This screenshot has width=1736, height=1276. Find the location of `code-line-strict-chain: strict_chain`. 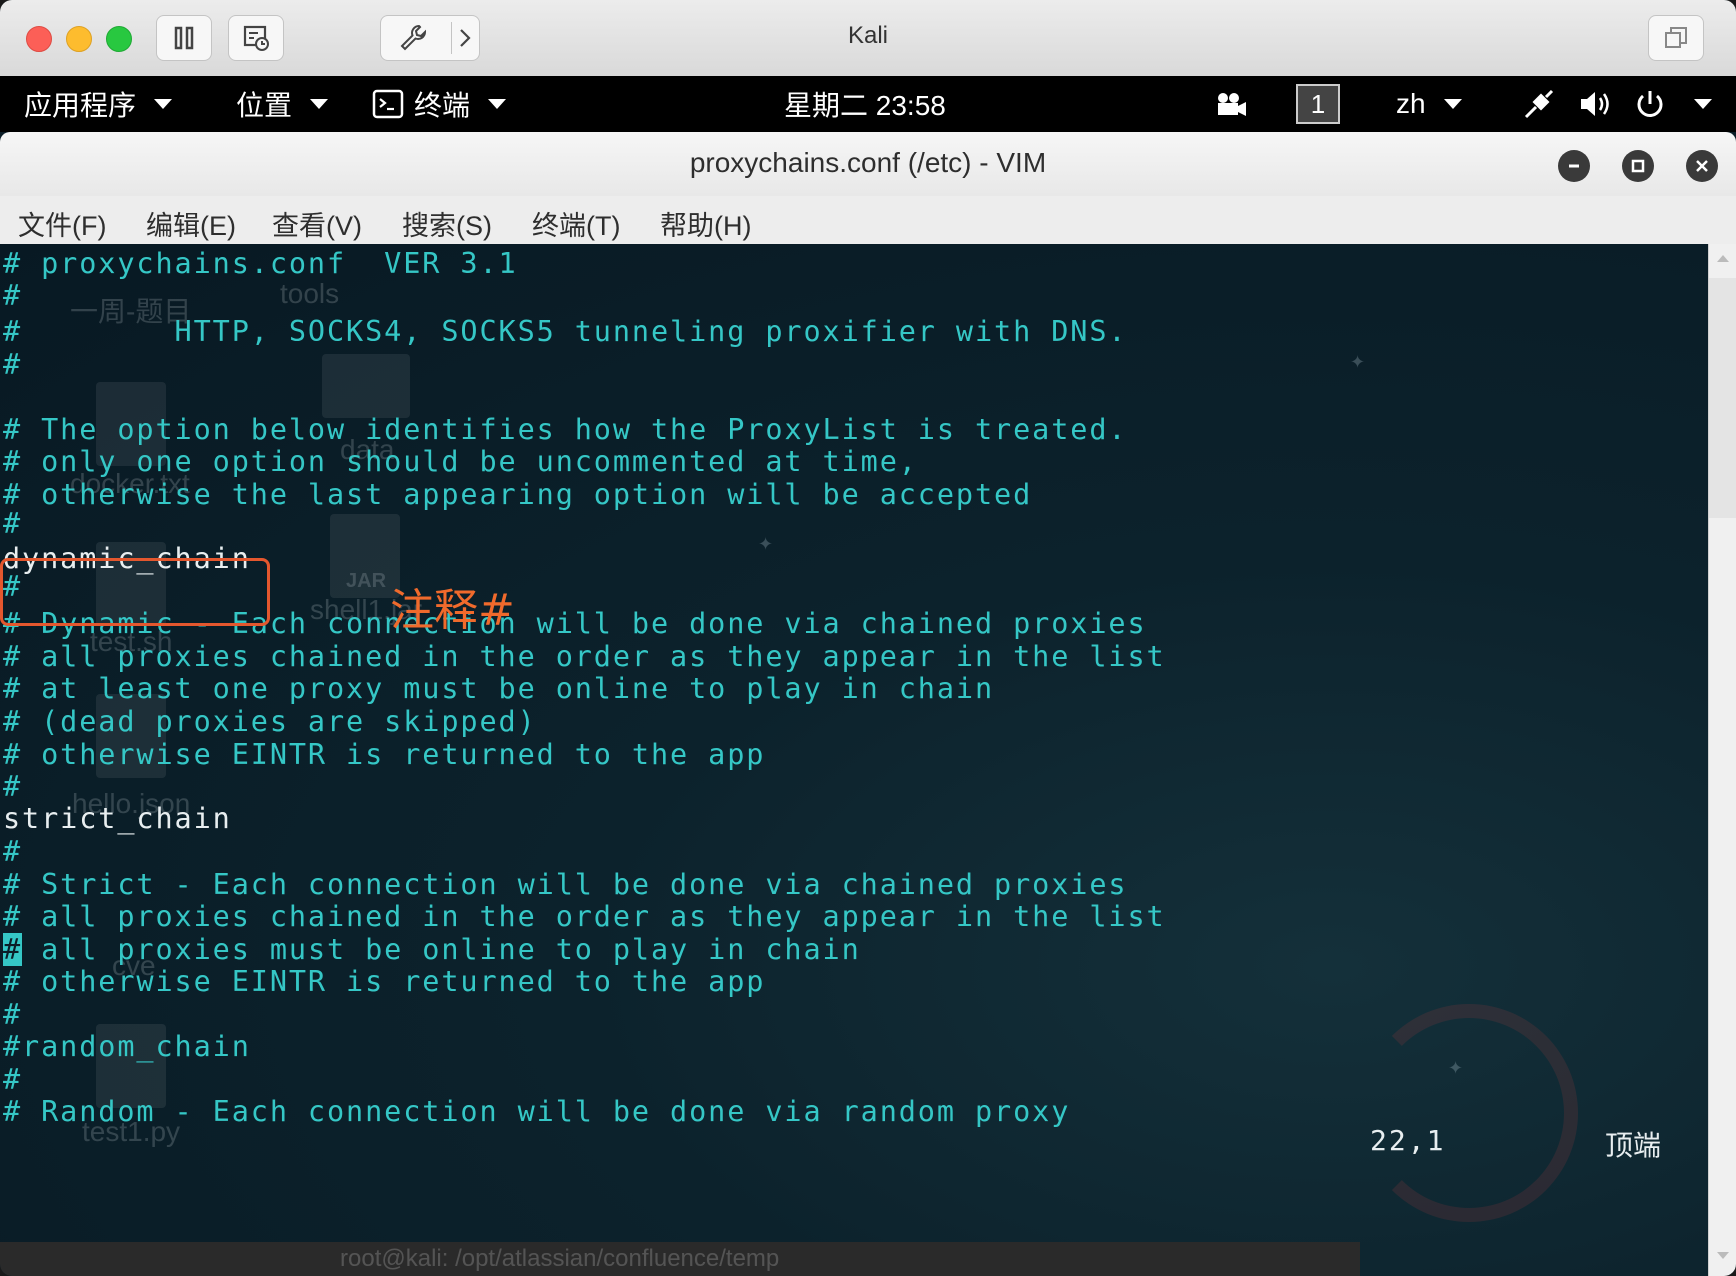

code-line-strict-chain: strict_chain is located at coordinates (117, 818).